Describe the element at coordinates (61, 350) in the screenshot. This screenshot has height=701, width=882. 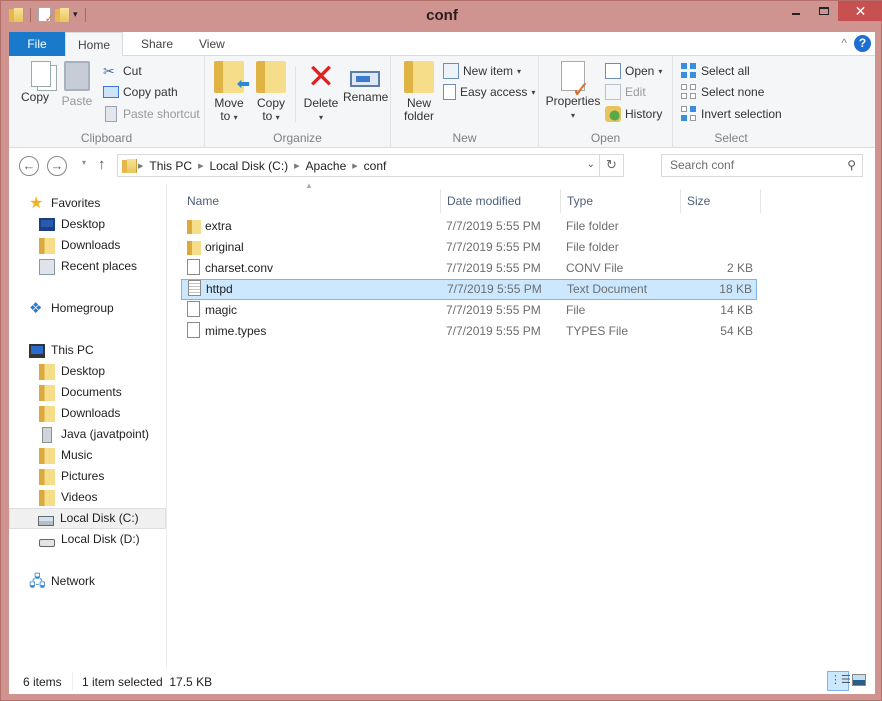
I see `nav-this-pc: This PC` at that location.